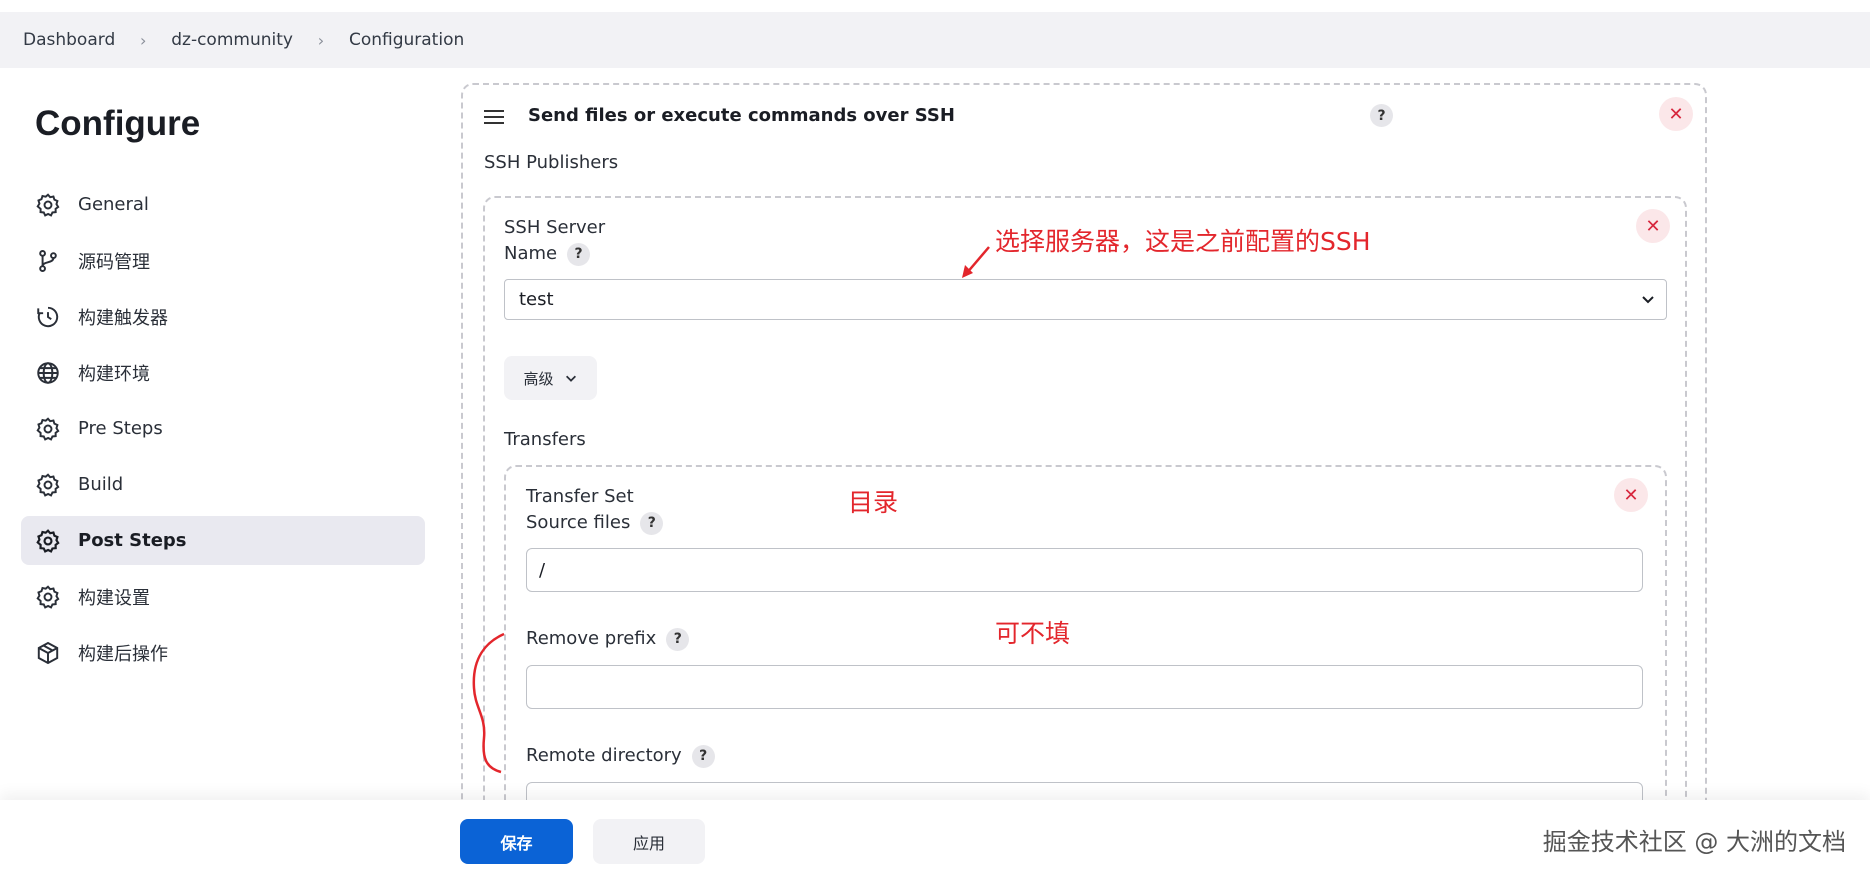  I want to click on ssh-publishers-label: SSH Publishers, so click(551, 162).